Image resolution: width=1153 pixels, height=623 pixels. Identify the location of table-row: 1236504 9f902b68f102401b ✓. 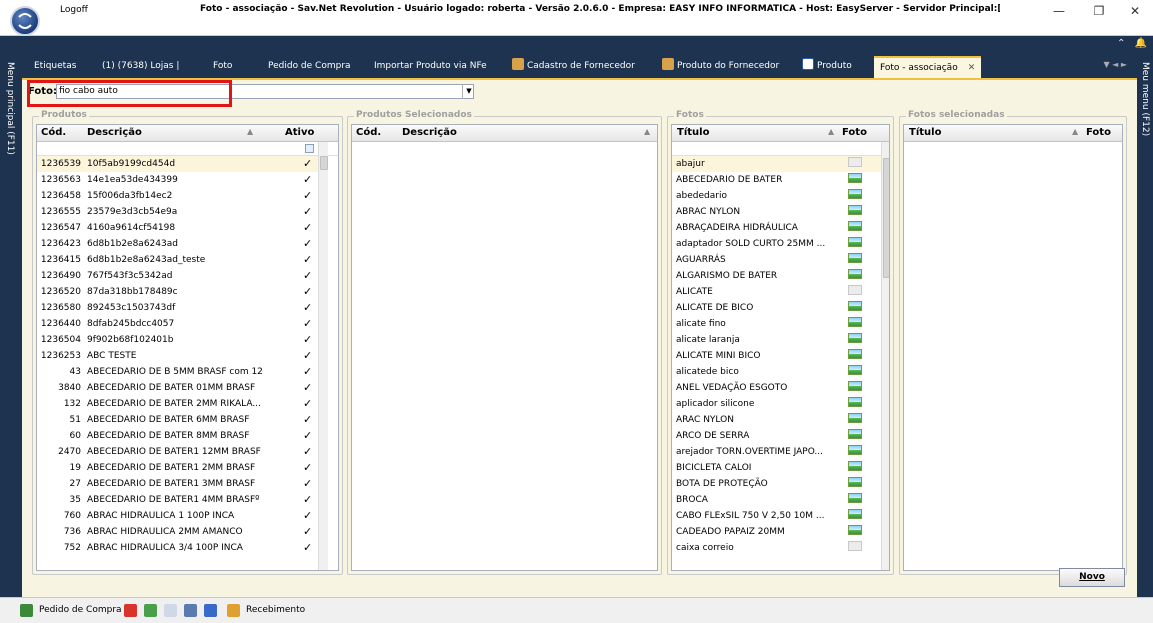
(177, 340).